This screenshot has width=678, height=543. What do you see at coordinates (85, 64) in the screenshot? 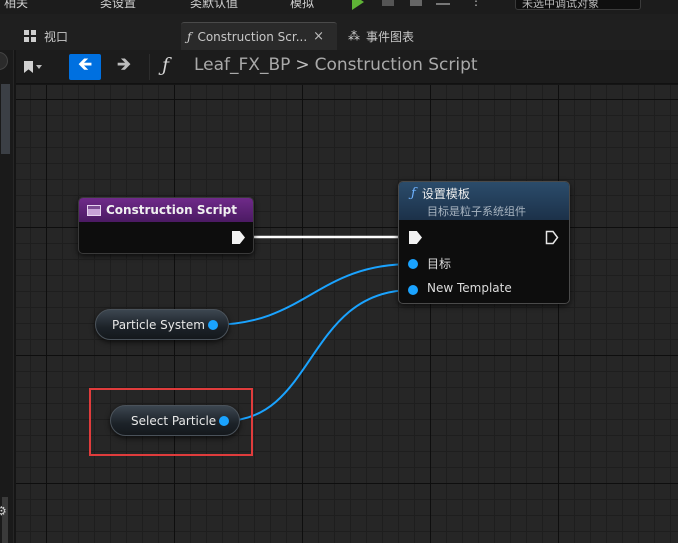
I see `arrow-left-icon: 🡸` at bounding box center [85, 64].